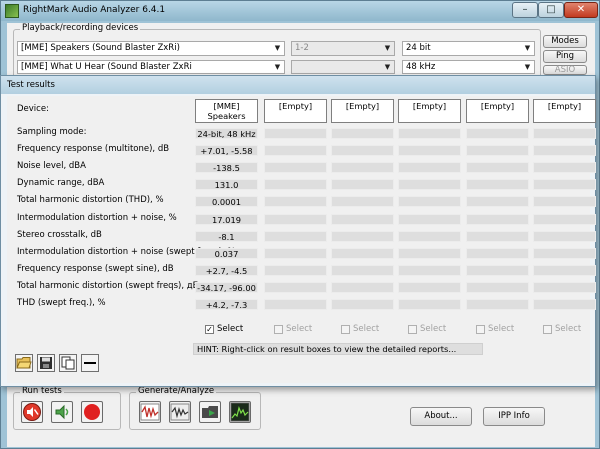 Image resolution: width=600 pixels, height=449 pixels. What do you see at coordinates (32, 412) in the screenshot?
I see `speaker-mute-icon` at bounding box center [32, 412].